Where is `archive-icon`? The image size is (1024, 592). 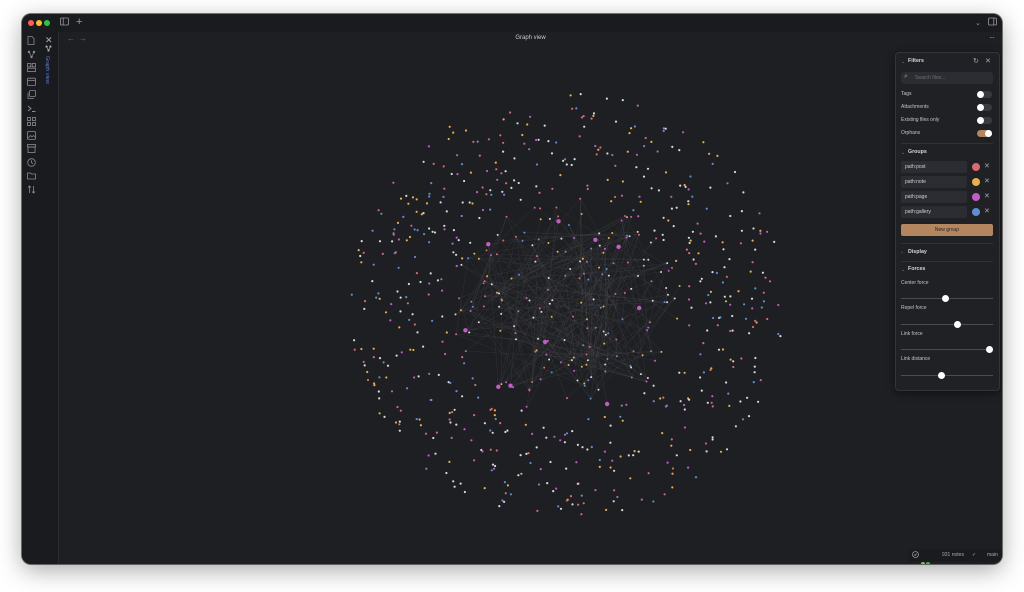
archive-icon is located at coordinates (31, 149).